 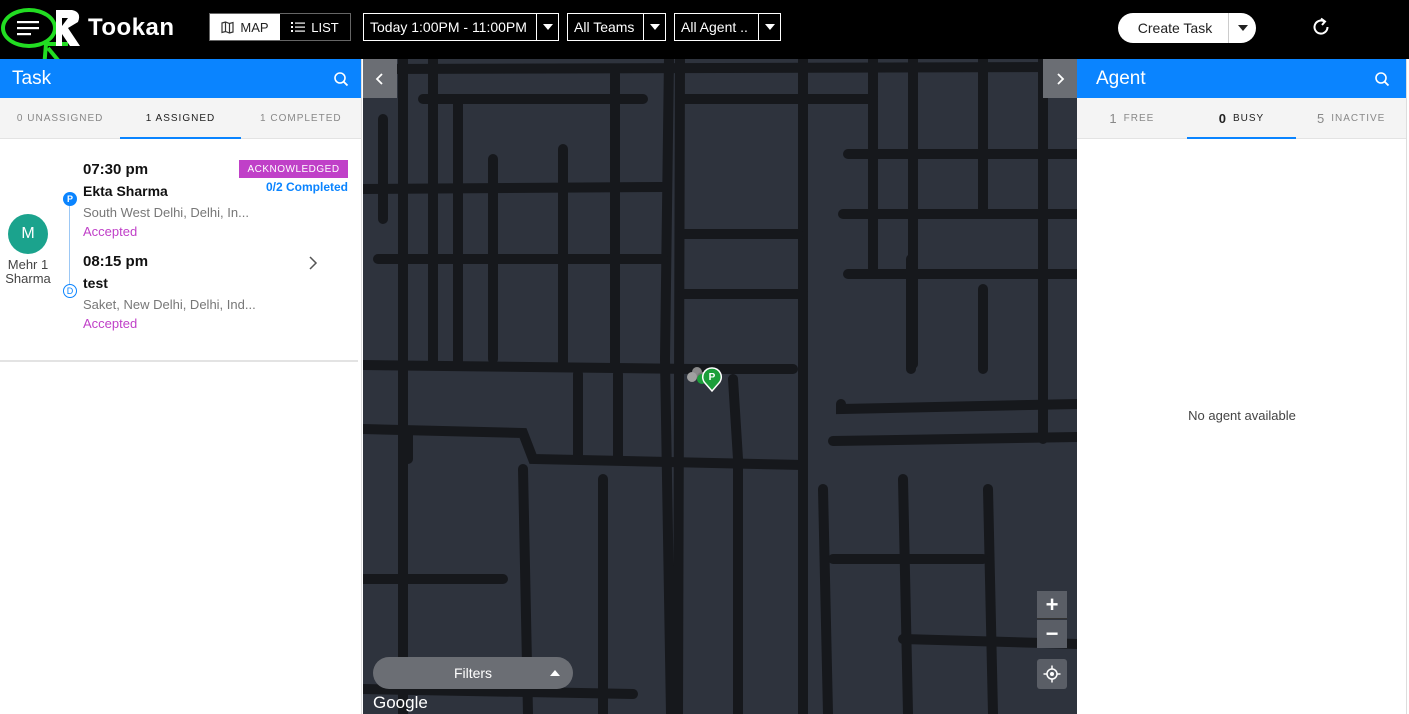 I want to click on free-label: FREE, so click(x=1139, y=118).